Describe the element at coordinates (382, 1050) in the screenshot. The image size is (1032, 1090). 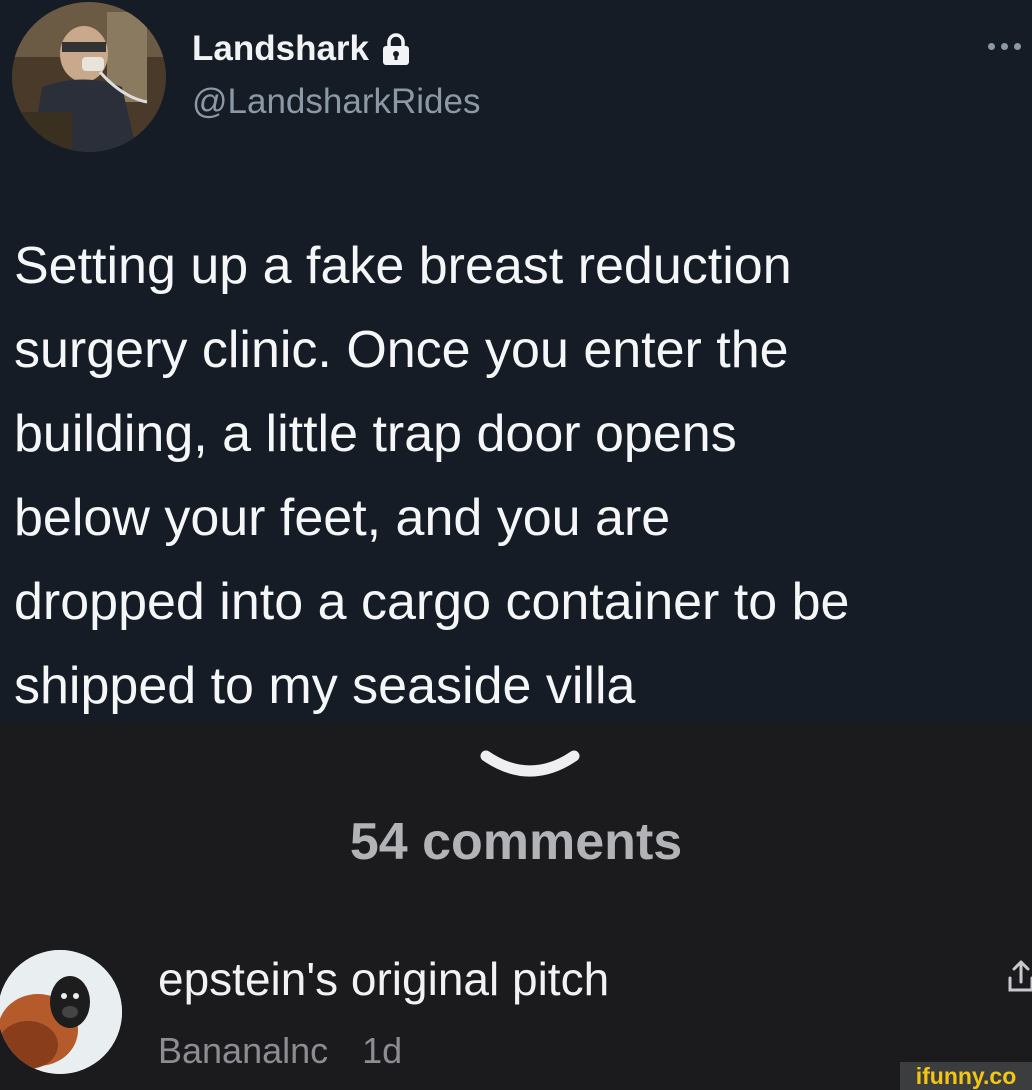
I see `comment-time: 1d` at that location.